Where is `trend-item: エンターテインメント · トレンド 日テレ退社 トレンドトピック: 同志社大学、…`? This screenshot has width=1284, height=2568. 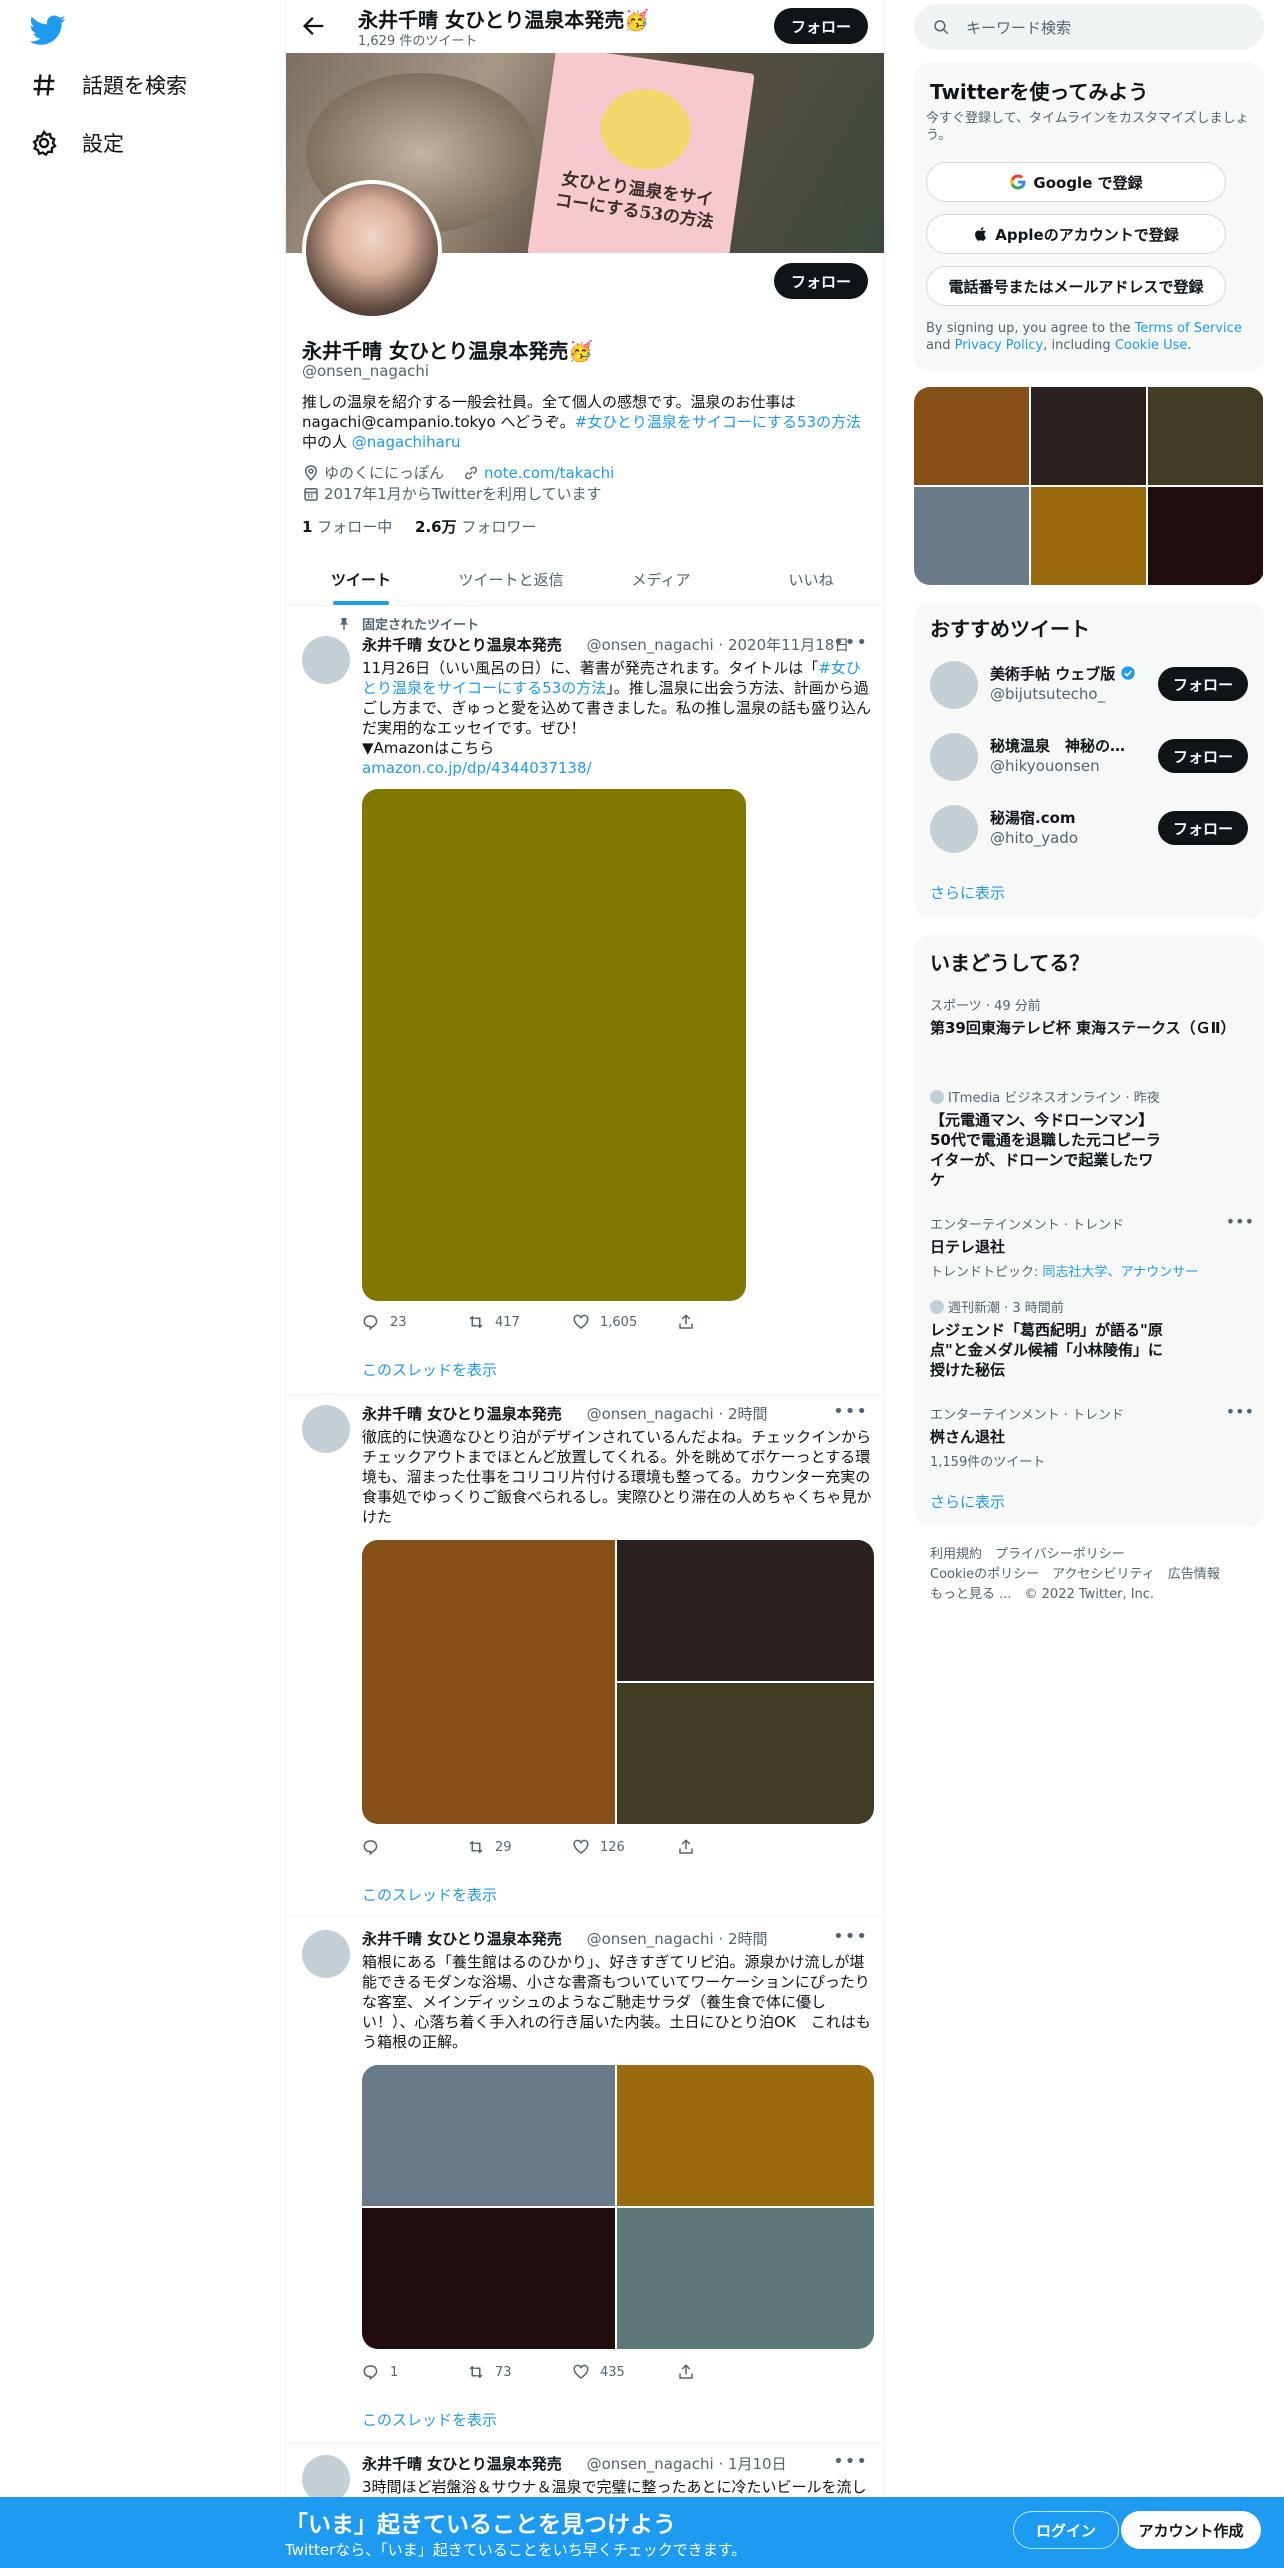 trend-item: エンターテインメント · トレンド 日テレ退社 トレンドトピック: 同志社大学、… is located at coordinates (1092, 1246).